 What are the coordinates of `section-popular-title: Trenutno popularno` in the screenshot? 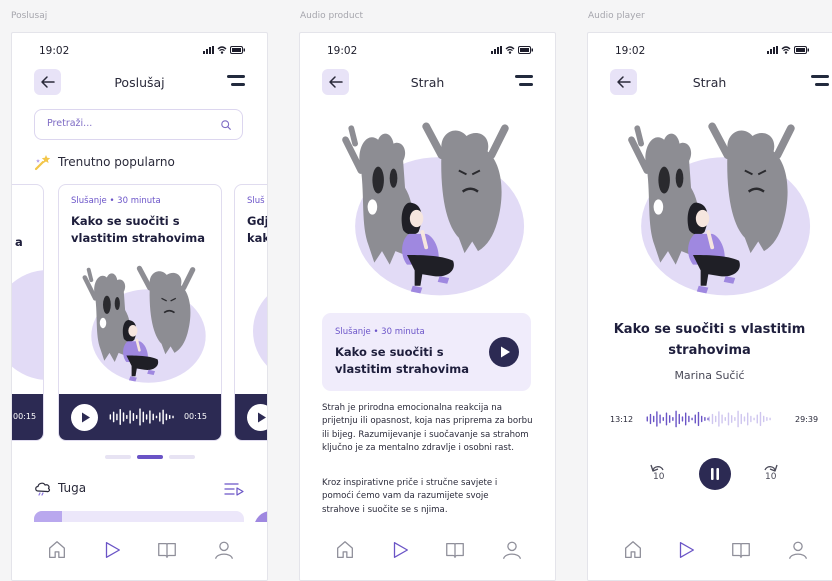 It's located at (116, 162).